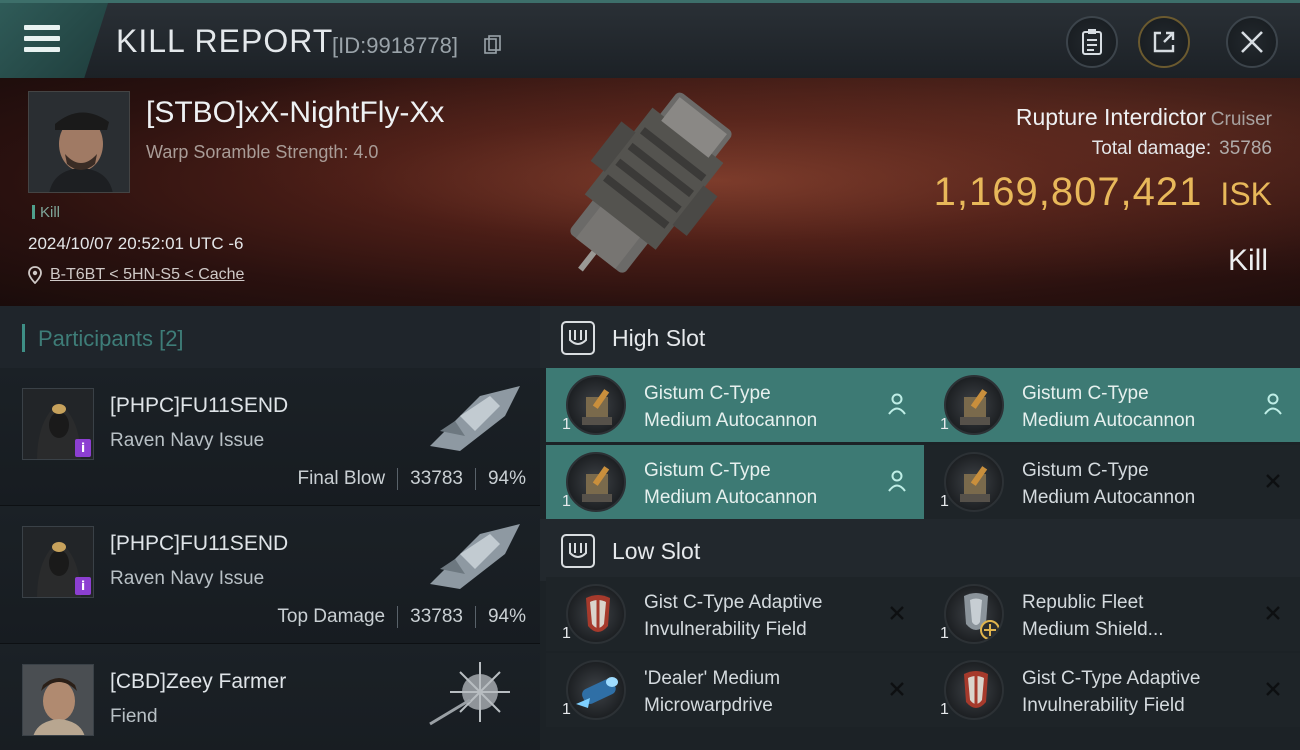  I want to click on module-name-line1: 'Dealer' Medium, so click(712, 678).